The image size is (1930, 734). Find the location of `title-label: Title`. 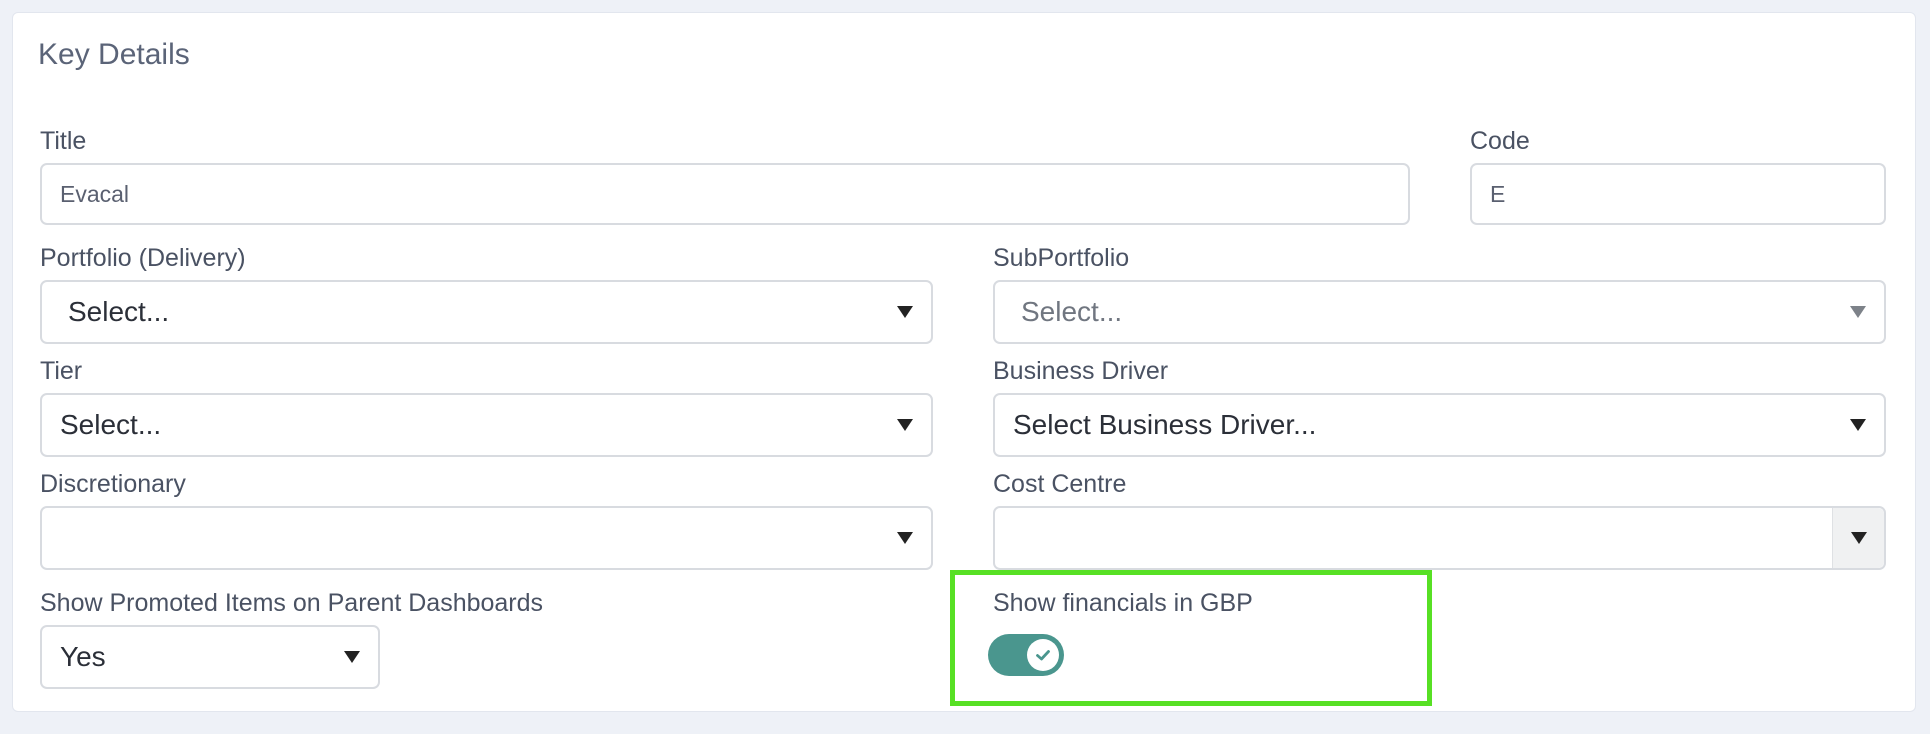

title-label: Title is located at coordinates (63, 141).